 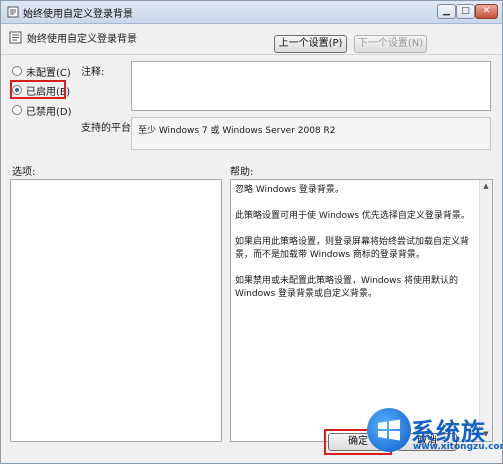 What do you see at coordinates (390, 44) in the screenshot?
I see `next-setting-button: 下一个设置(N)` at bounding box center [390, 44].